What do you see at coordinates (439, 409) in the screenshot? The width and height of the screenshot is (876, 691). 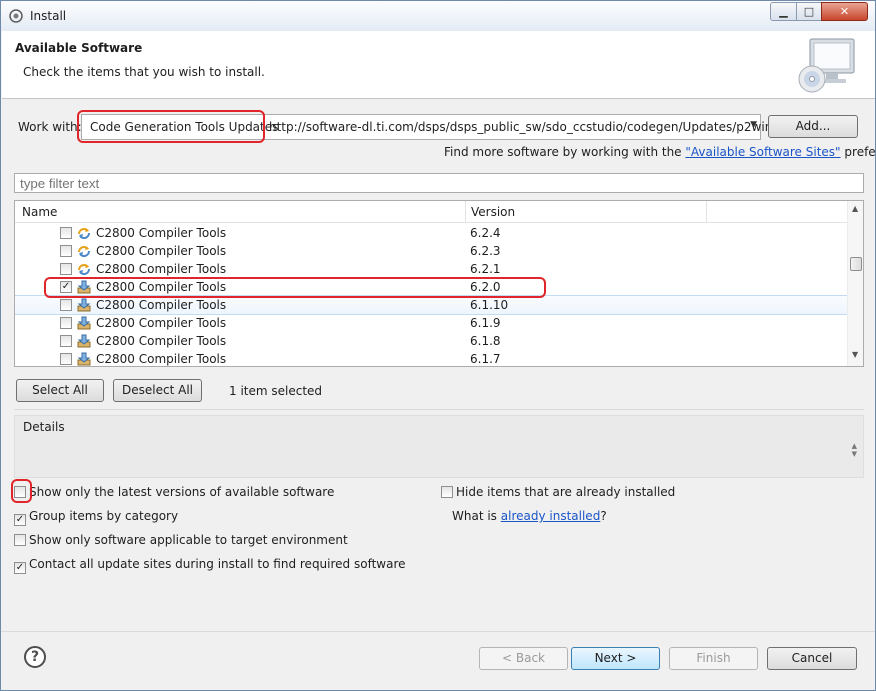 I see `divider` at bounding box center [439, 409].